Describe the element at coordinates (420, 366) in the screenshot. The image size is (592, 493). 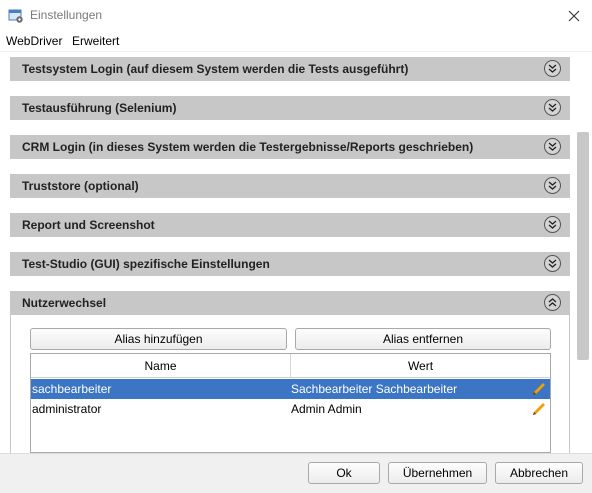
I see `column-header-wert: Wert` at that location.